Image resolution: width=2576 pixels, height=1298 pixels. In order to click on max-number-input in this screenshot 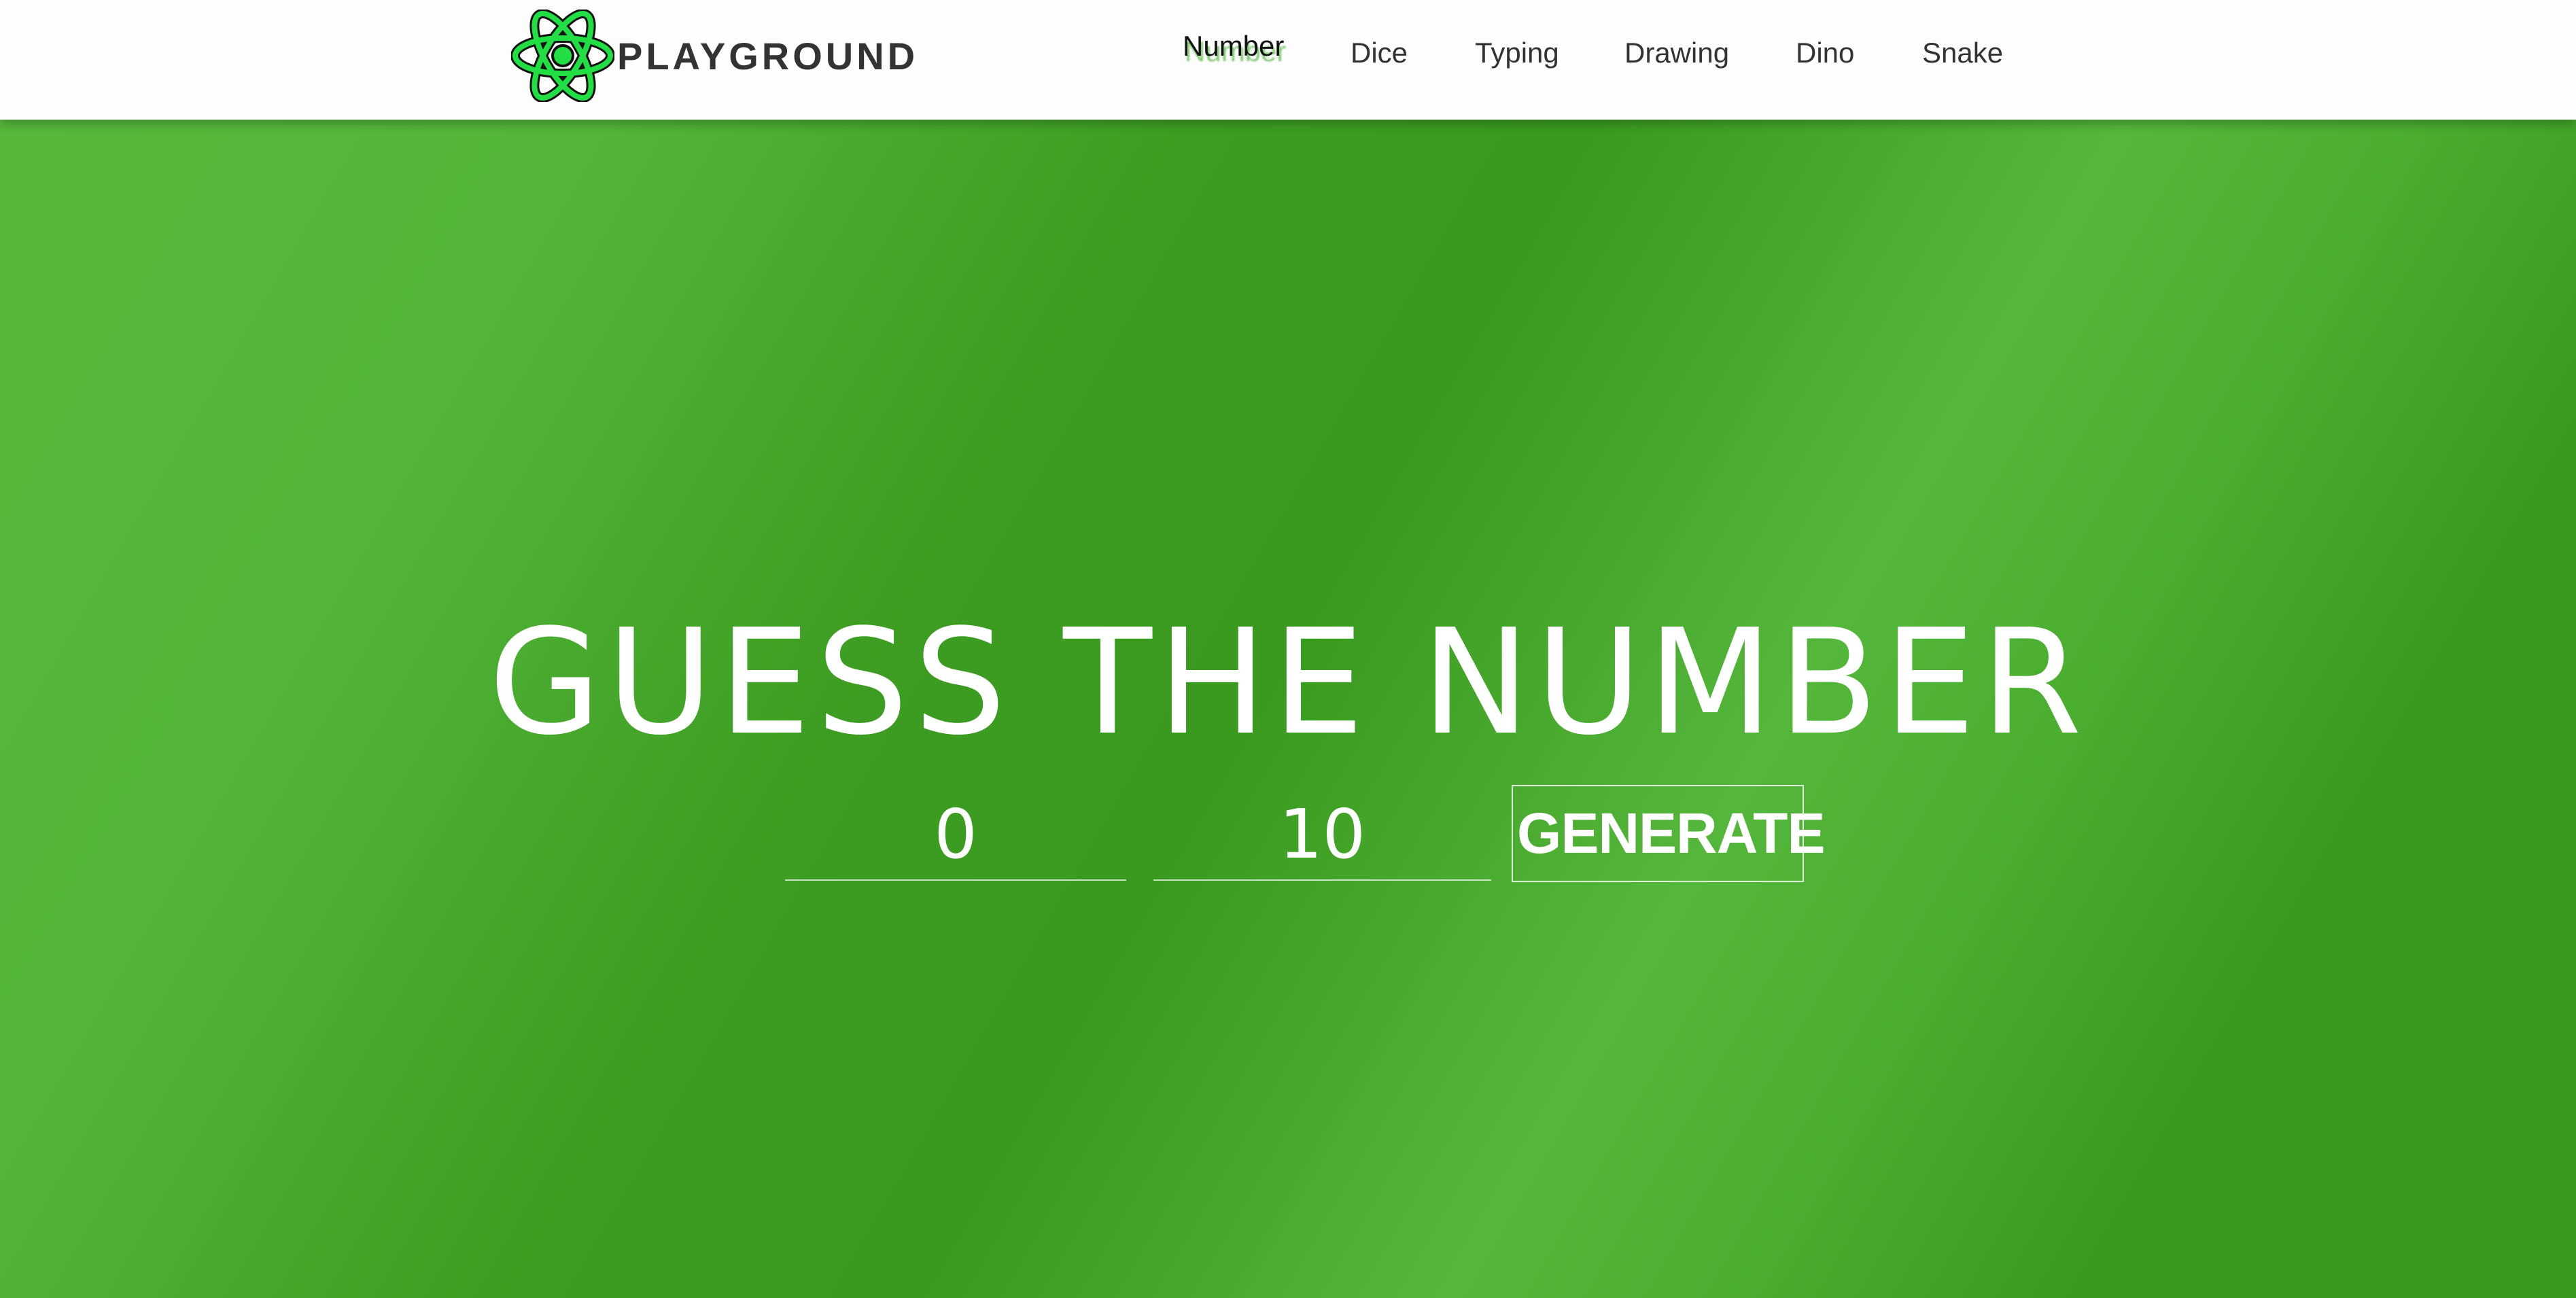, I will do `click(1322, 834)`.